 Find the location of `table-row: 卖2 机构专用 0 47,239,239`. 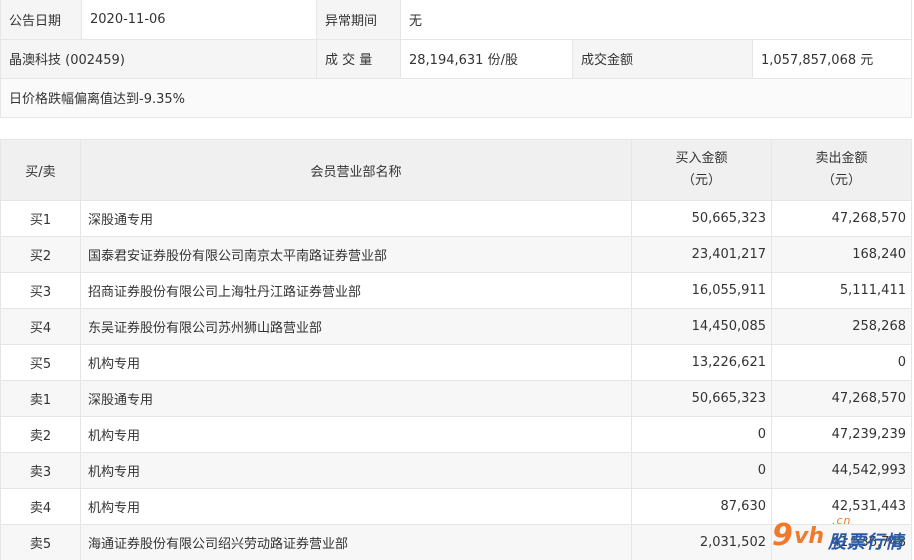

table-row: 卖2 机构专用 0 47,239,239 is located at coordinates (456, 434).